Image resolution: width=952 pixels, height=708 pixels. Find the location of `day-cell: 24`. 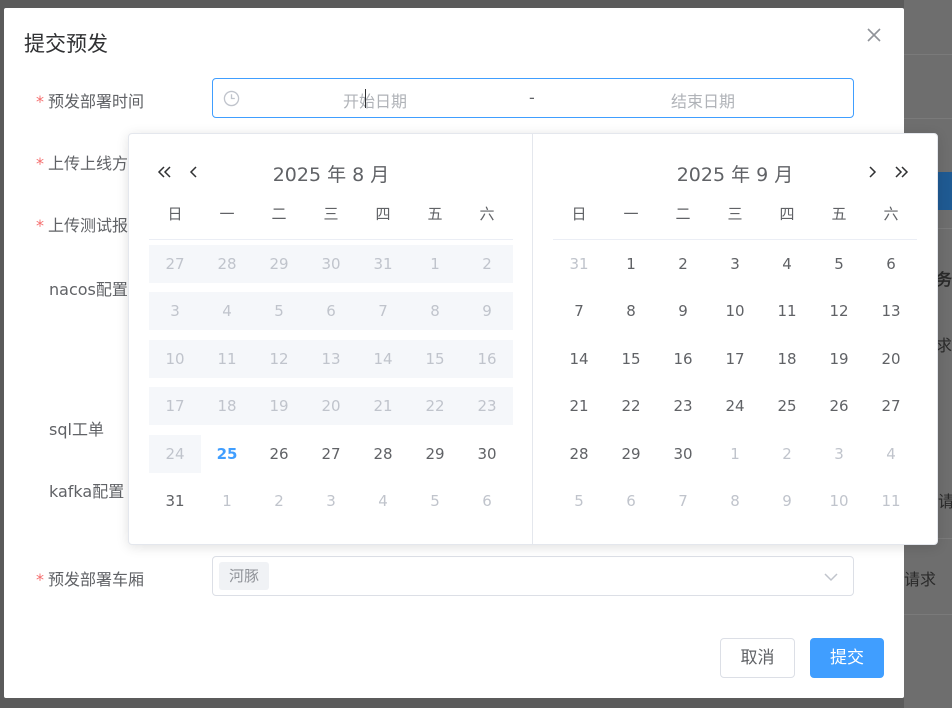

day-cell: 24 is located at coordinates (735, 406).